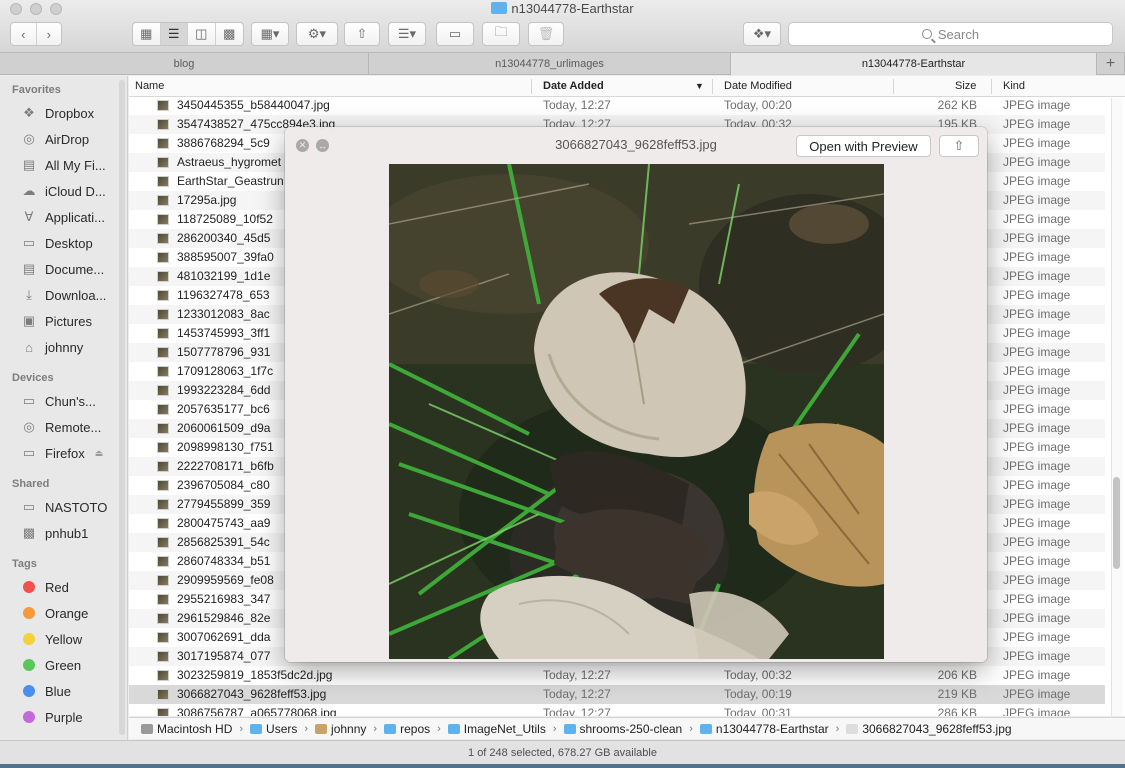 The width and height of the screenshot is (1125, 768). Describe the element at coordinates (31, 484) in the screenshot. I see `sidebar-section-shared: Shared` at that location.